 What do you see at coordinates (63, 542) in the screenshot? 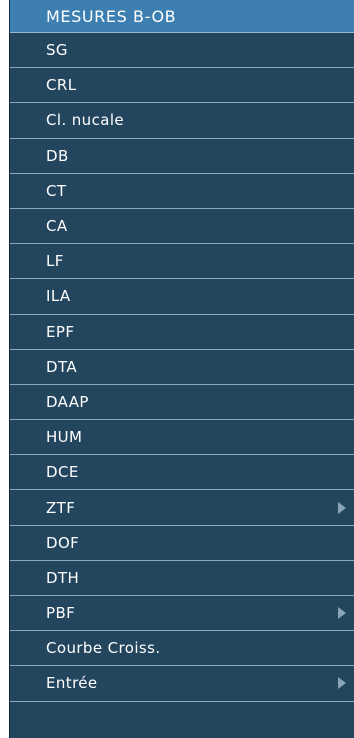
I see `menu-item-label: DOF` at bounding box center [63, 542].